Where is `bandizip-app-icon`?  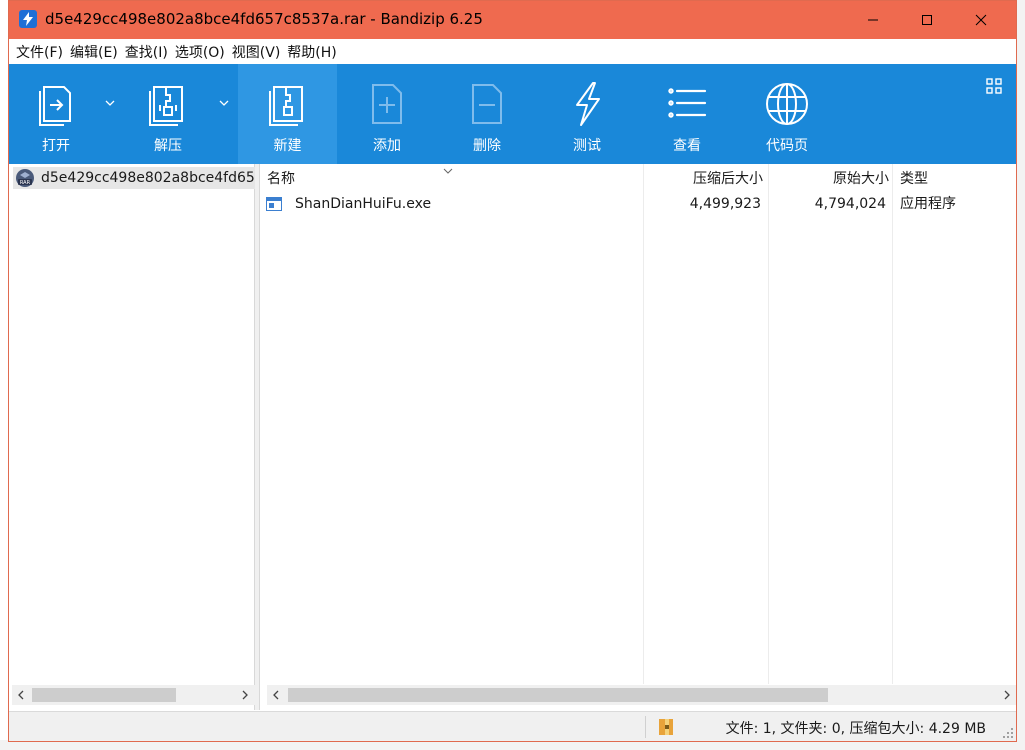 bandizip-app-icon is located at coordinates (28, 19).